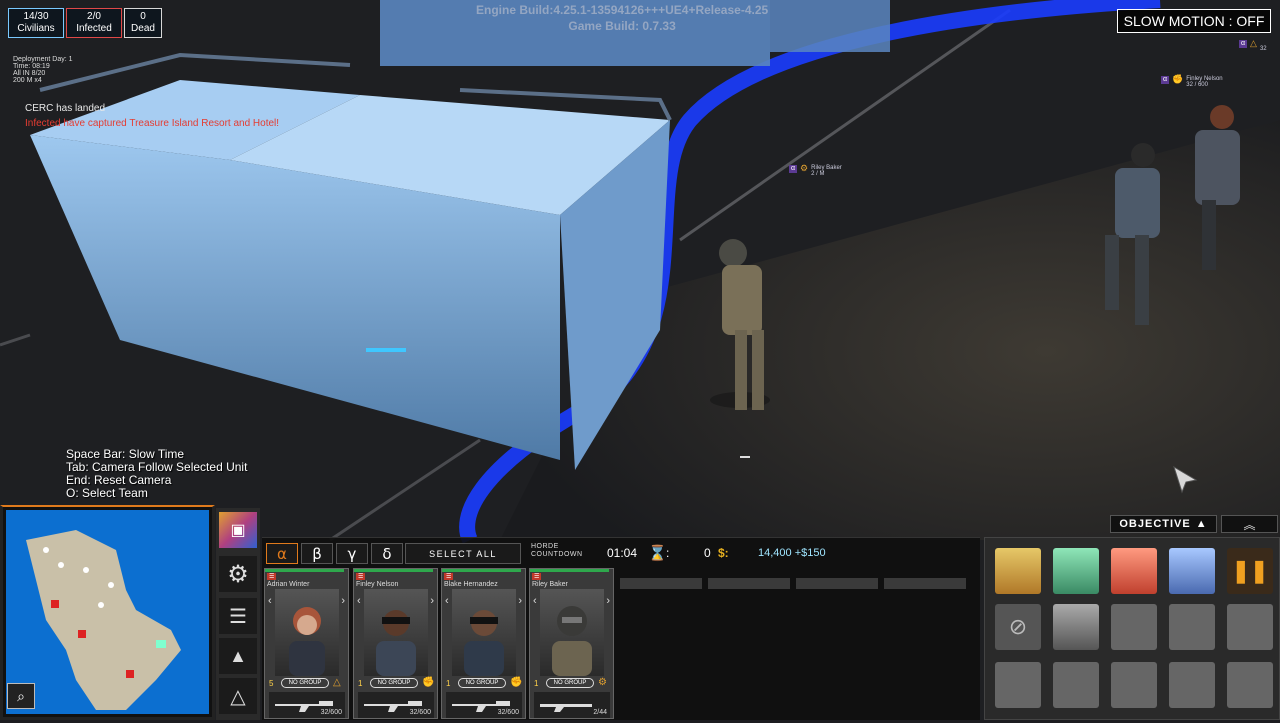 The height and width of the screenshot is (723, 1280). Describe the element at coordinates (1076, 627) in the screenshot. I see `action-stance-guard` at that location.